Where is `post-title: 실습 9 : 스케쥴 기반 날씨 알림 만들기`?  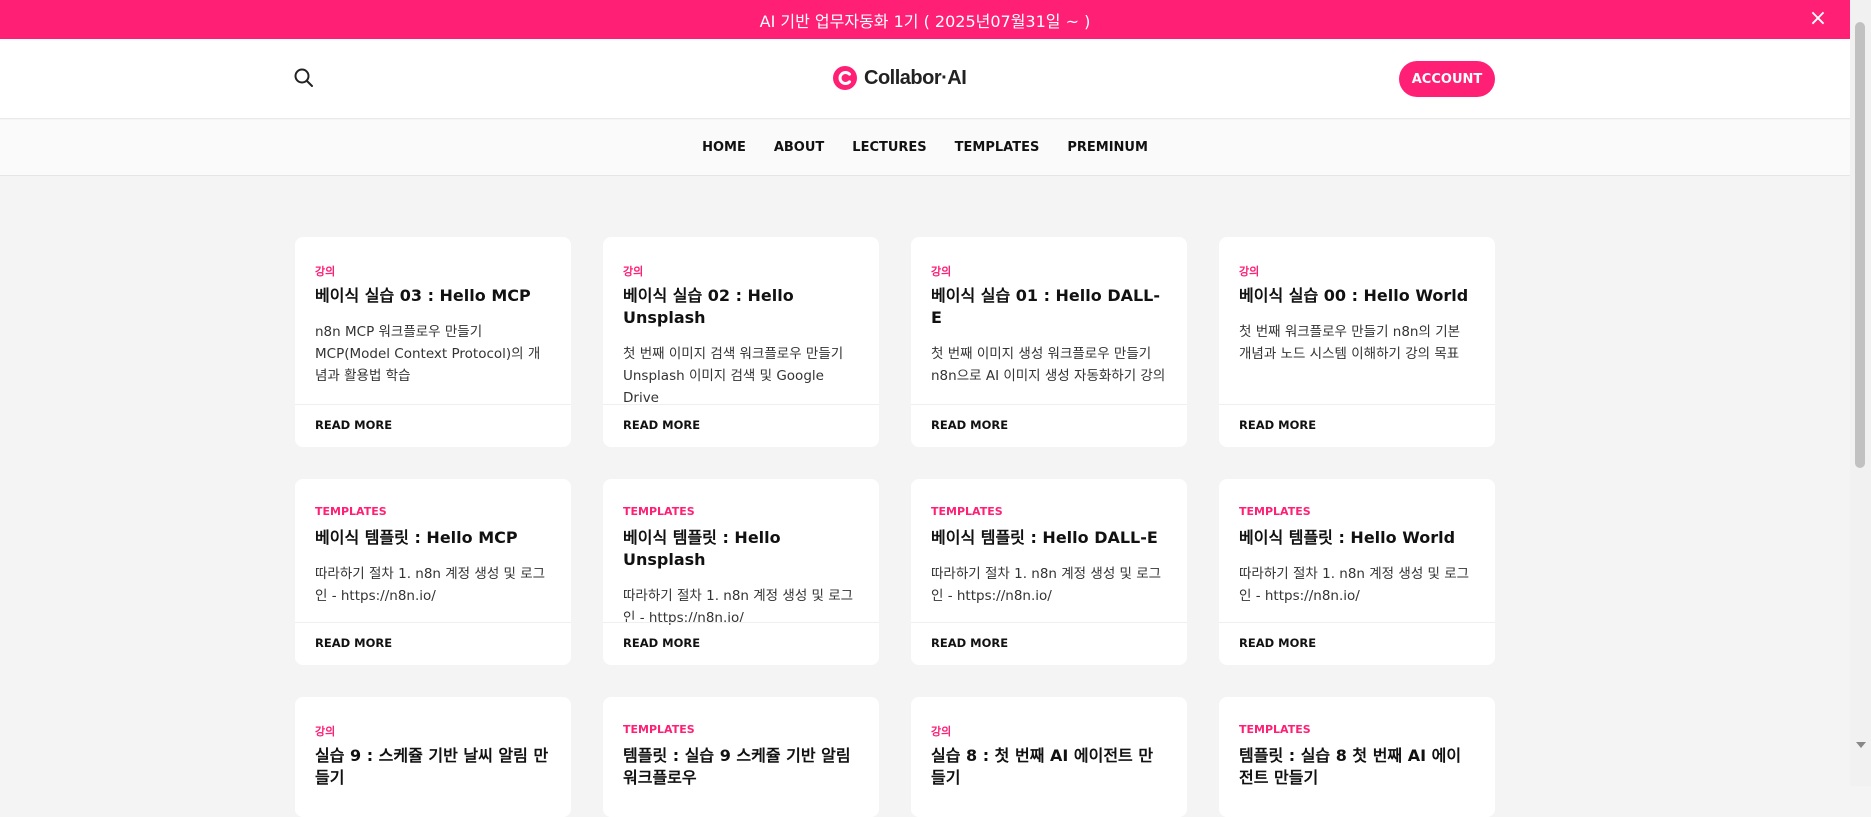 post-title: 실습 9 : 스케쥴 기반 날씨 알림 만들기 is located at coordinates (433, 767).